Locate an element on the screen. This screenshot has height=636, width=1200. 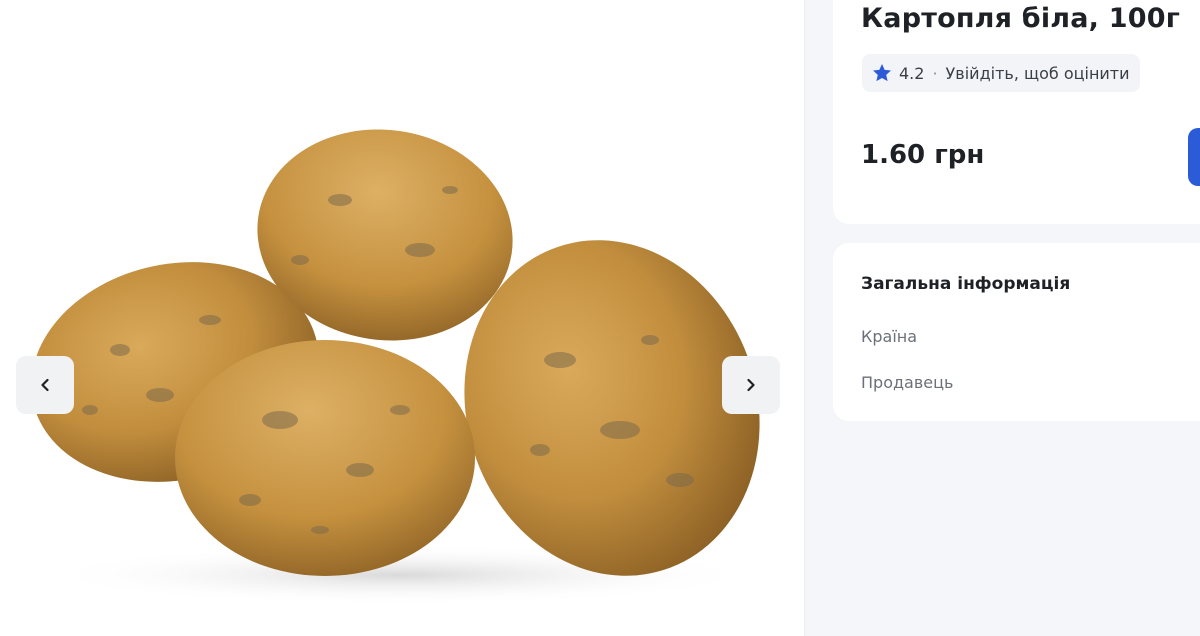
star-icon is located at coordinates (882, 73).